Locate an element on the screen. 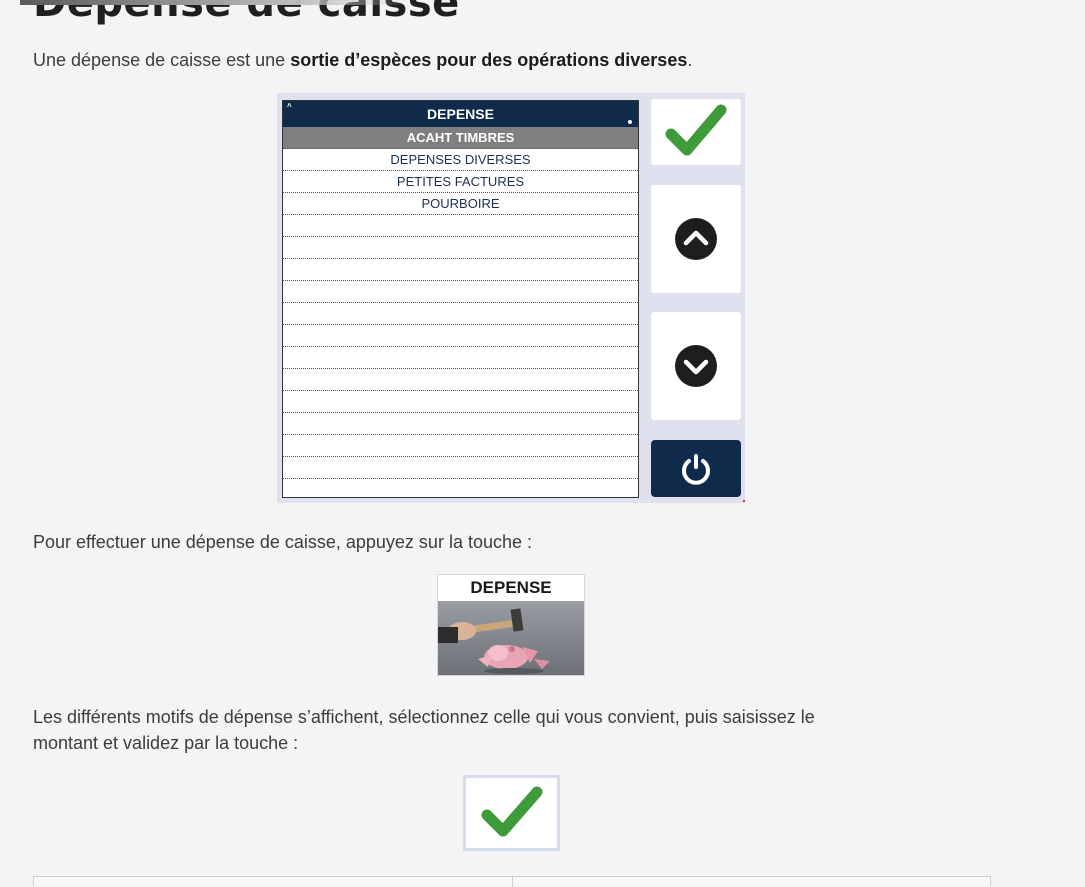  table-top-edge is located at coordinates (512, 881).